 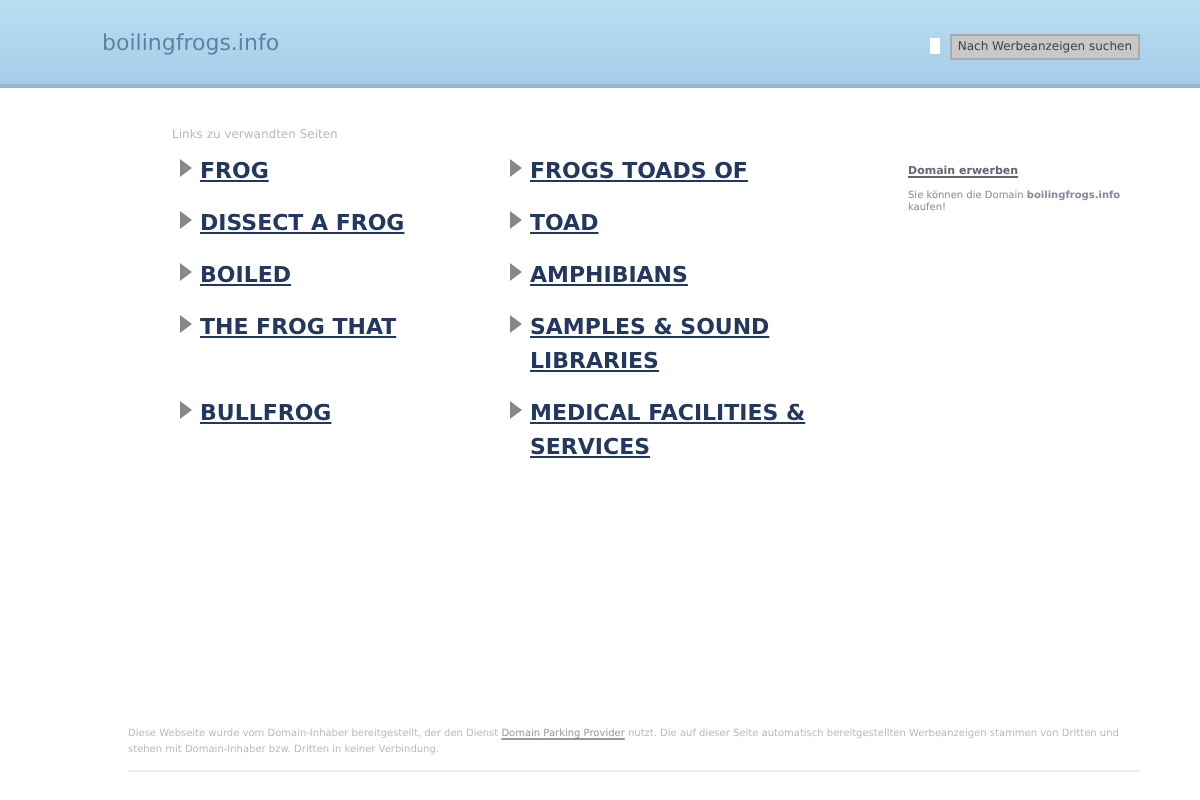 I want to click on related-link: THE FROG THAT, so click(x=298, y=327).